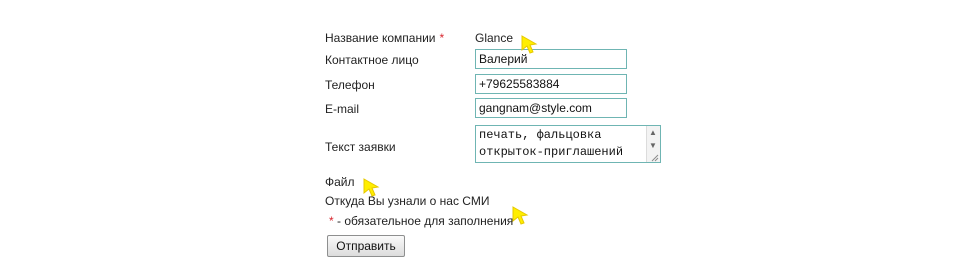 The width and height of the screenshot is (965, 280). Describe the element at coordinates (551, 84) in the screenshot. I see `phone-field` at that location.